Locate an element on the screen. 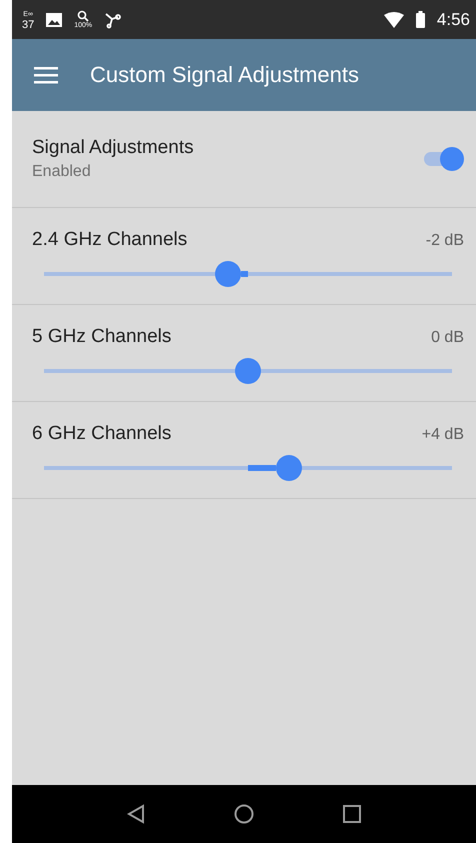 This screenshot has width=476, height=843. menu-icon is located at coordinates (46, 75).